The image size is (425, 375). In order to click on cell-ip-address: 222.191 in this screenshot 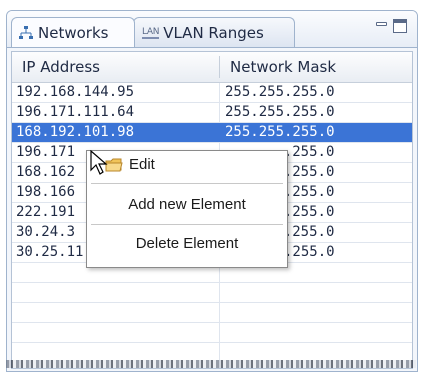, I will do `click(46, 212)`.